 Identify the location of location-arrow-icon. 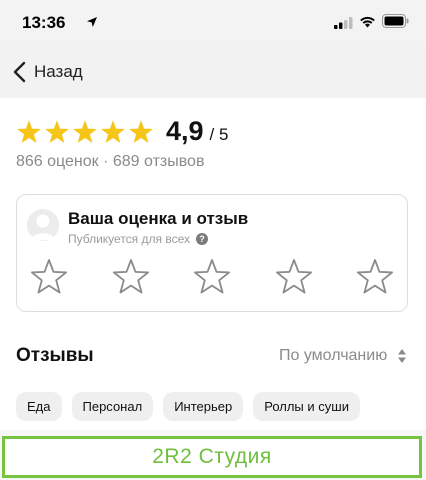
(92, 22).